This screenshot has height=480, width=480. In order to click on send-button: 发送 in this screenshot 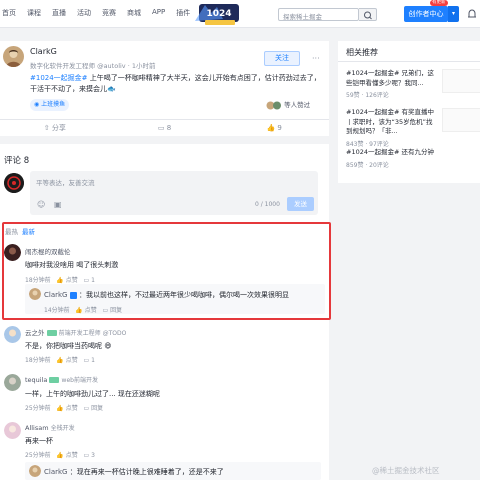, I will do `click(300, 204)`.